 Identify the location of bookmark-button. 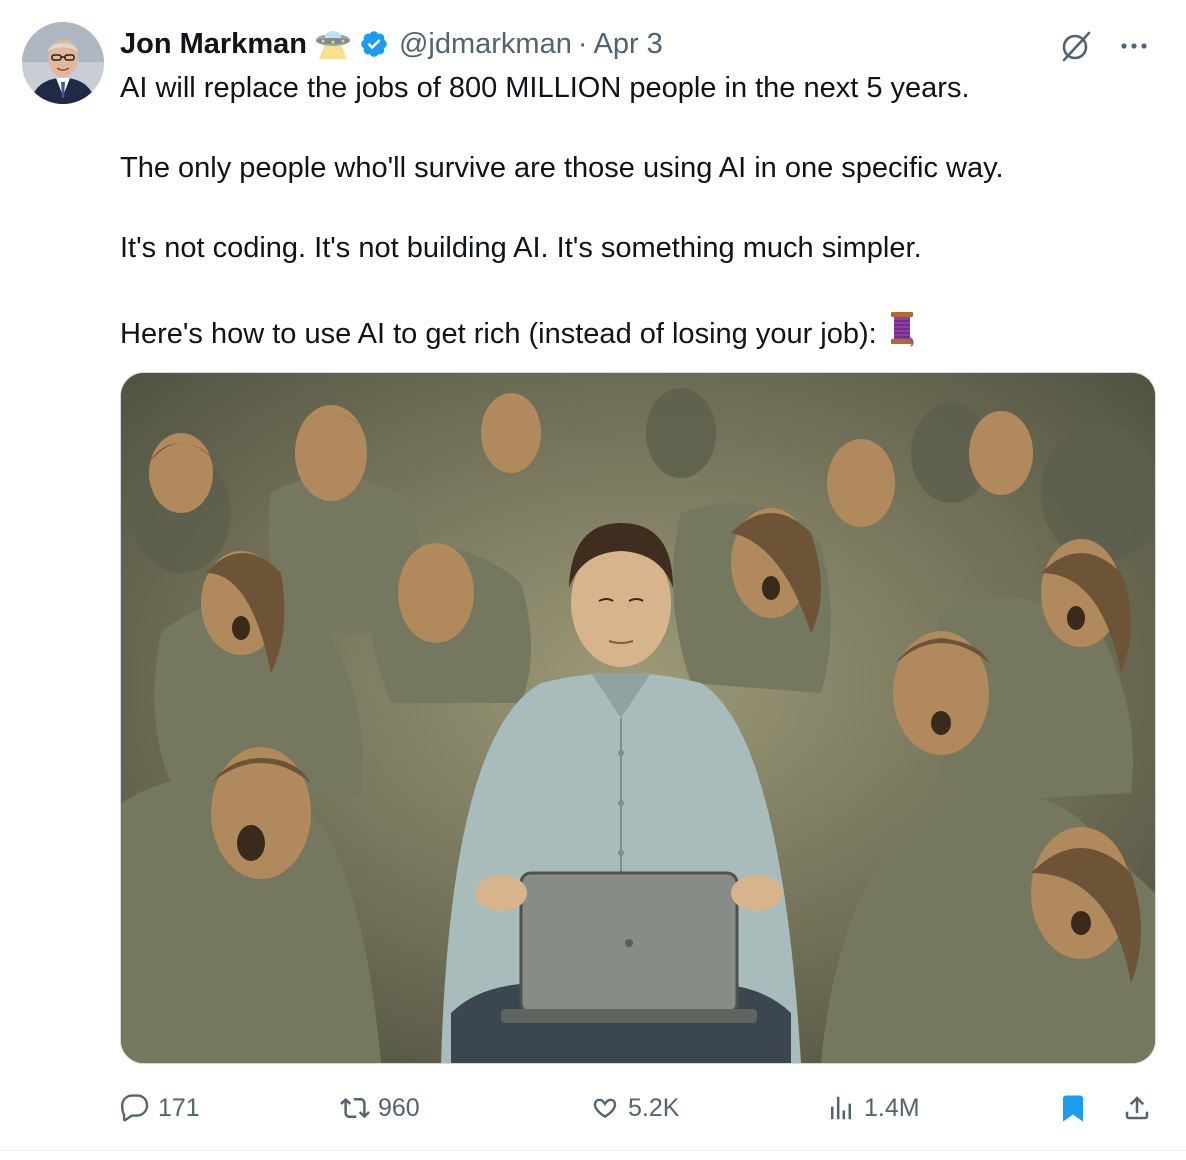
(1073, 1108).